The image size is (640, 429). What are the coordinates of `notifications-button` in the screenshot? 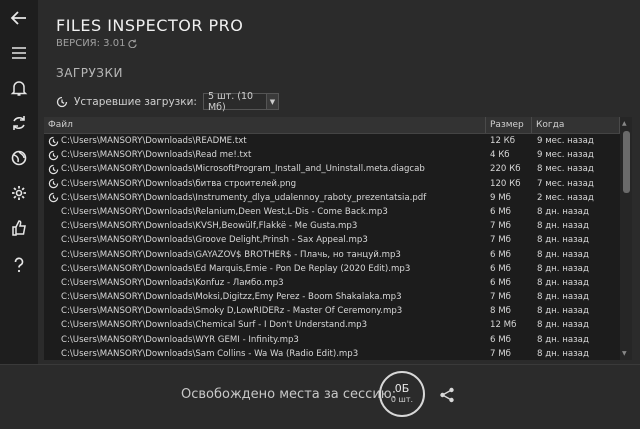 It's located at (19, 88).